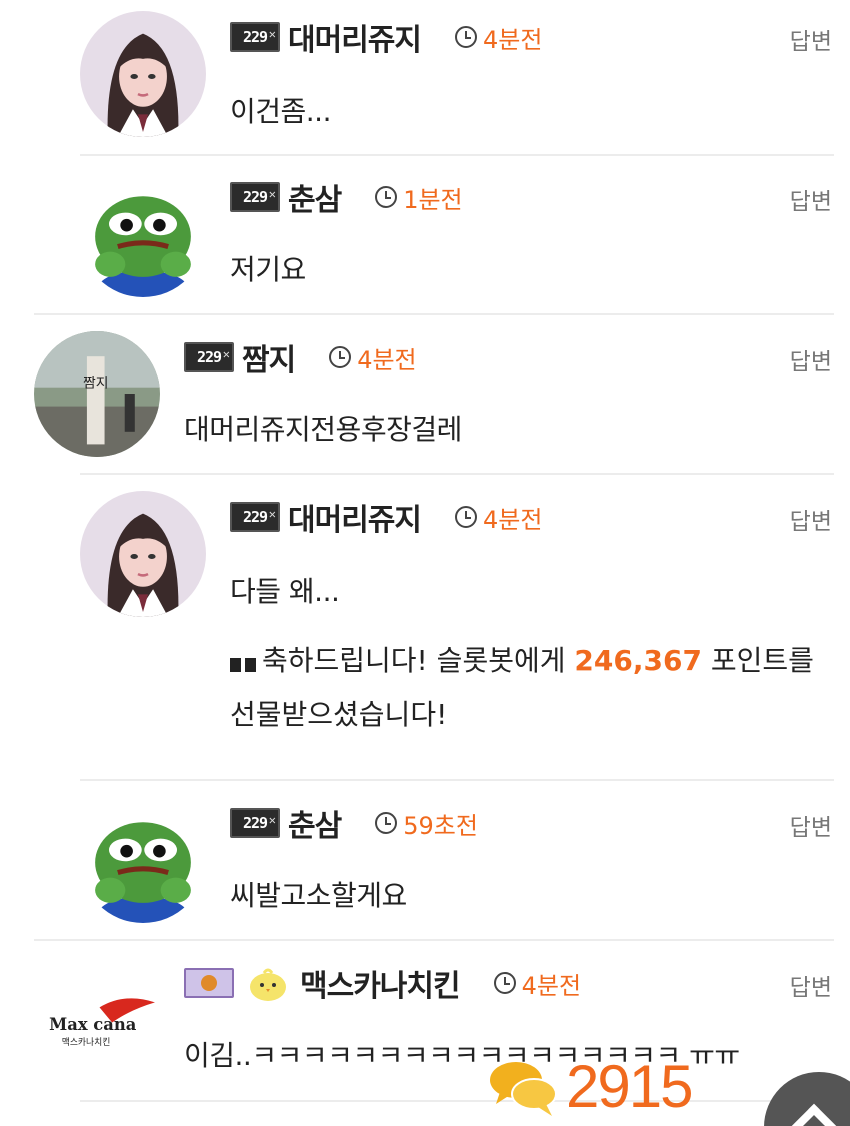  I want to click on svg-text: 짬지, so click(96, 384).